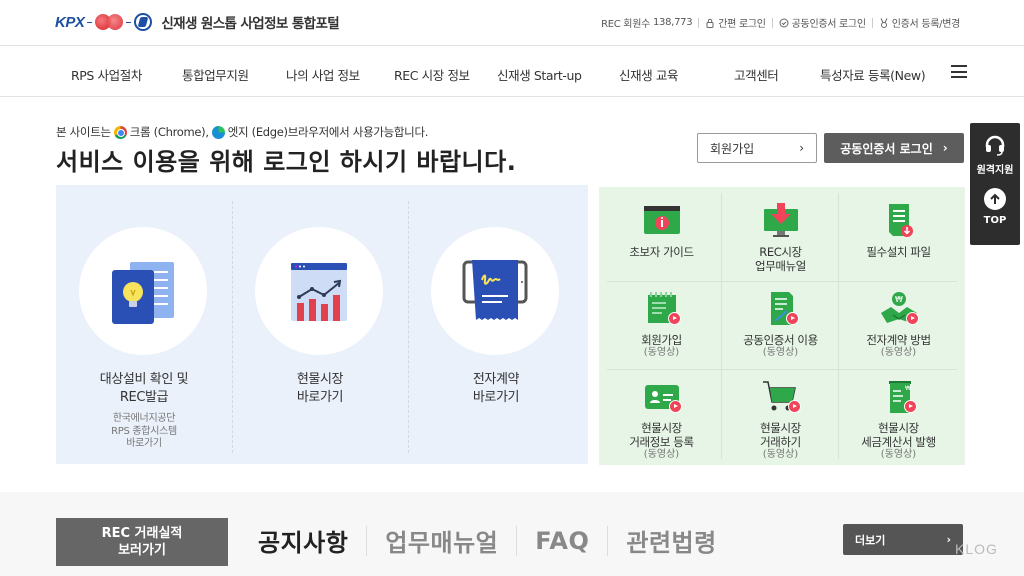  What do you see at coordinates (320, 379) in the screenshot?
I see `spot-market-title-line1: 현물시장` at bounding box center [320, 379].